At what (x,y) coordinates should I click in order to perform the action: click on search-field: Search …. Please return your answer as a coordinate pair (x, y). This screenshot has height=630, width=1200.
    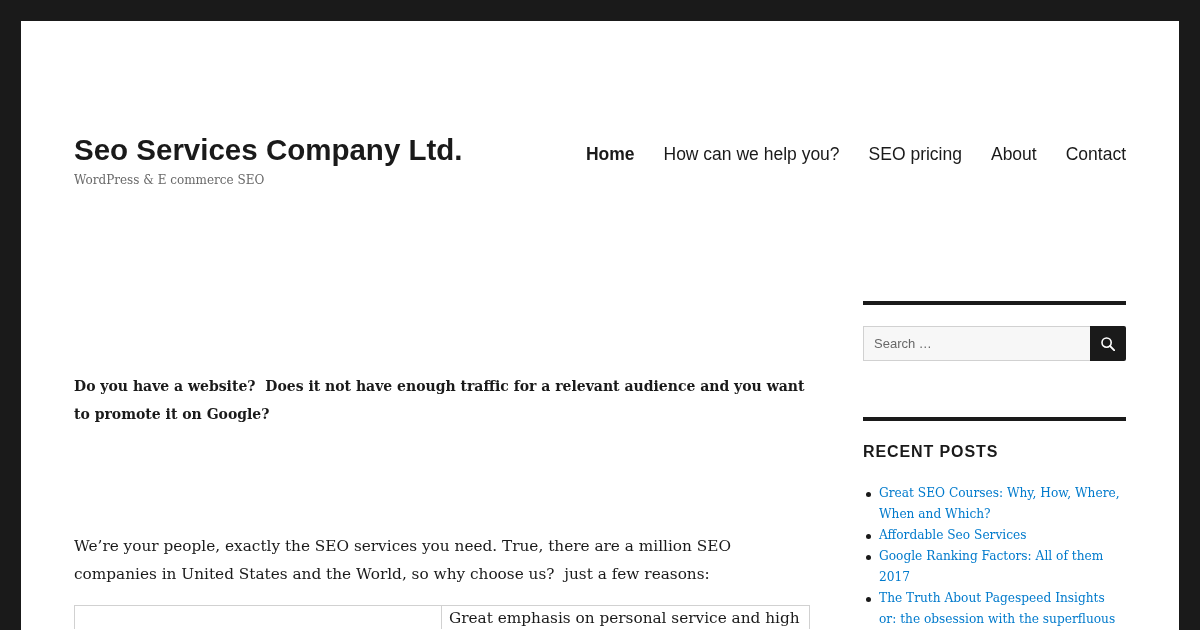
    Looking at the image, I should click on (976, 343).